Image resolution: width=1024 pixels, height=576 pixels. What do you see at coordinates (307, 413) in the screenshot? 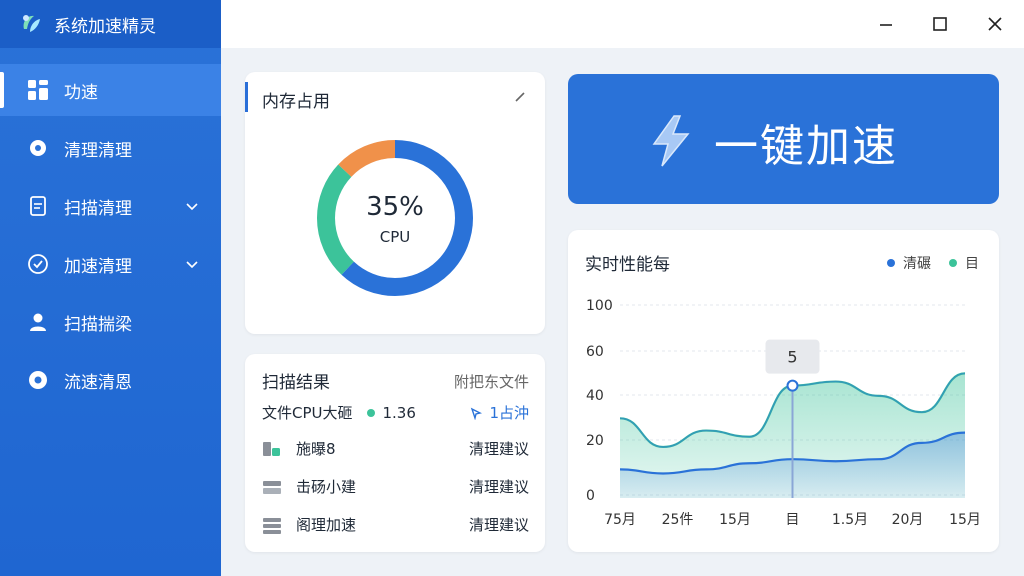
I see `summary-label: 文件CPU大砸` at bounding box center [307, 413].